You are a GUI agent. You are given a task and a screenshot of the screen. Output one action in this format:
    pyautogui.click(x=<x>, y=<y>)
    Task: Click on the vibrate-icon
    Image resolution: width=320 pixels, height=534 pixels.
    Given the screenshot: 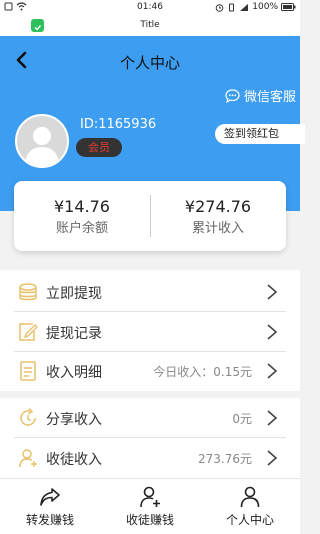 What is the action you would take?
    pyautogui.click(x=232, y=7)
    